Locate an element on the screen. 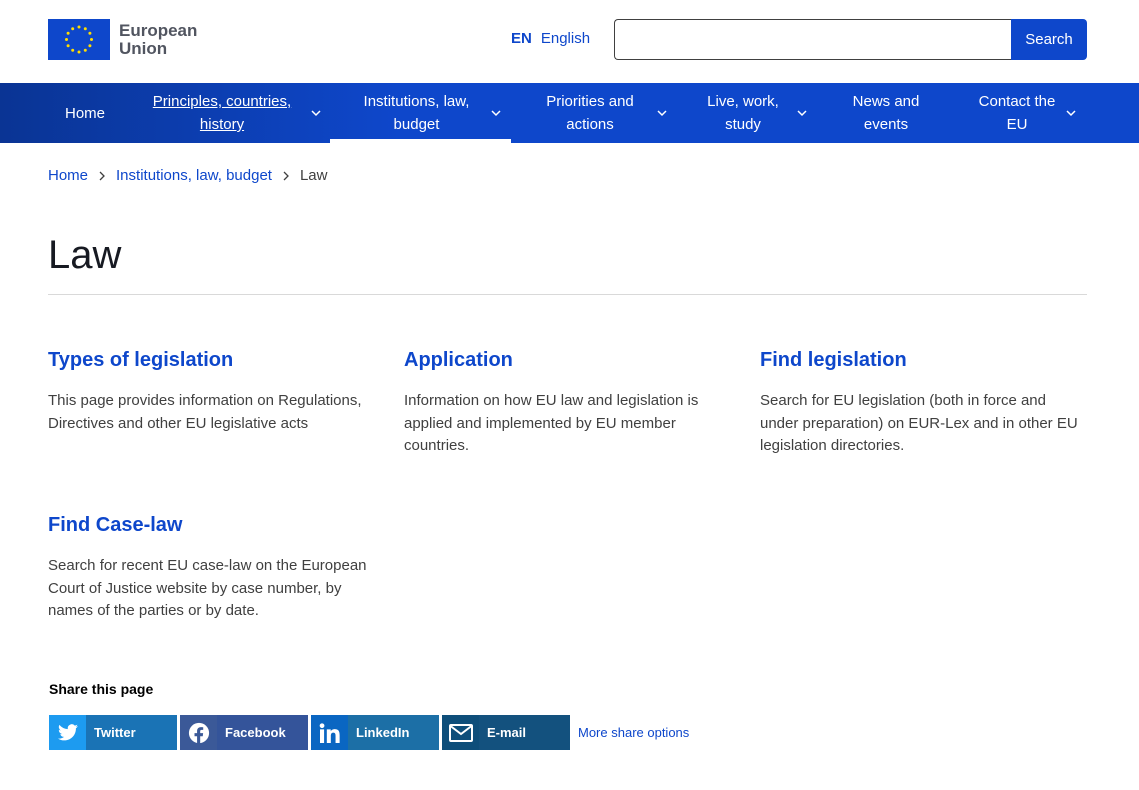 This screenshot has height=790, width=1139. language-selector: EN English is located at coordinates (550, 38).